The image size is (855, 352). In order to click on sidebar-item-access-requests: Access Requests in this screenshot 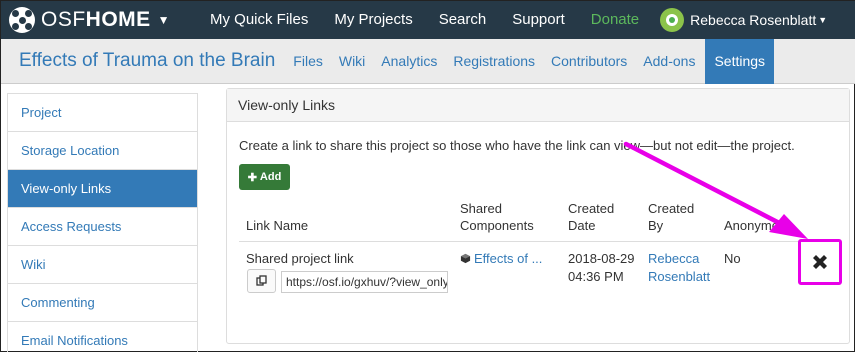, I will do `click(102, 227)`.